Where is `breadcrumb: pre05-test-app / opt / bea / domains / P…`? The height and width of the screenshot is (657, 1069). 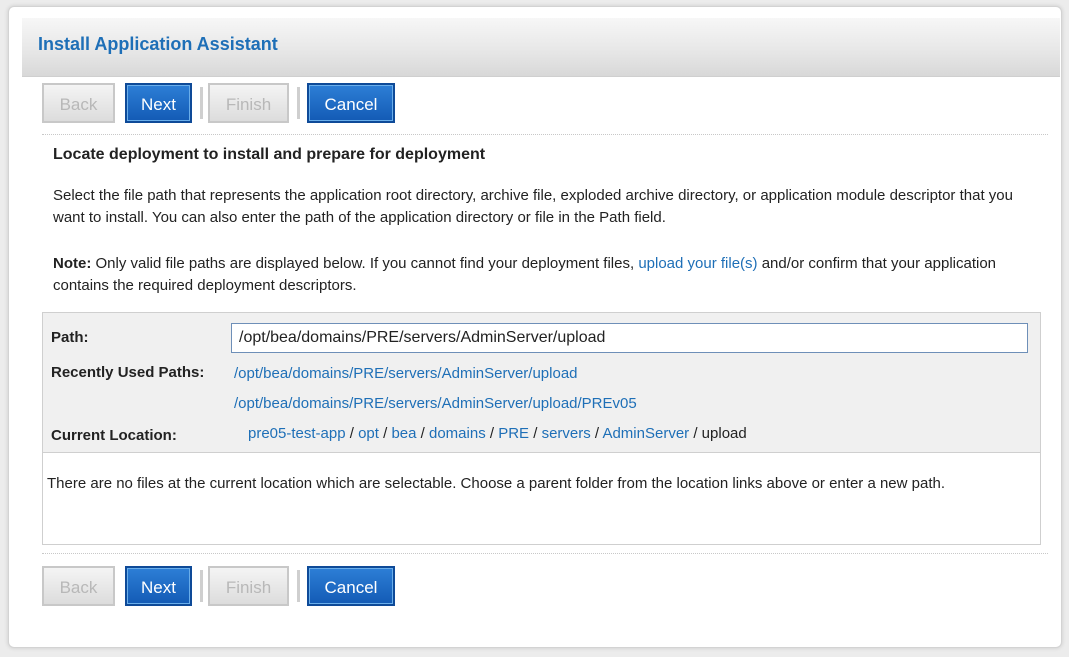 breadcrumb: pre05-test-app / opt / bea / domains / P… is located at coordinates (497, 433).